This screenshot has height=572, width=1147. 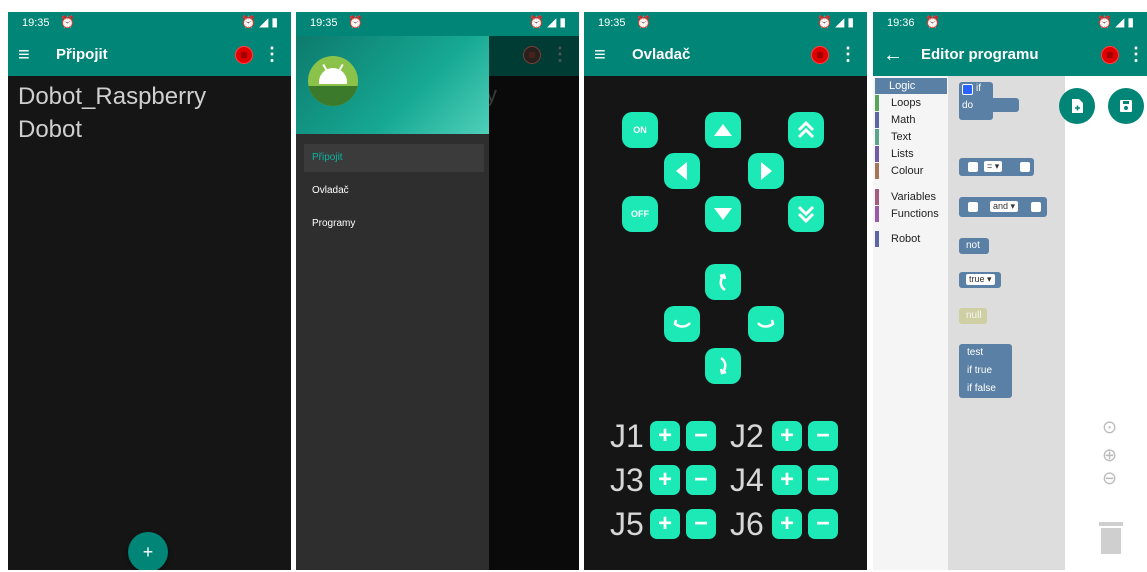 I want to click on rotate-right-button, so click(x=766, y=324).